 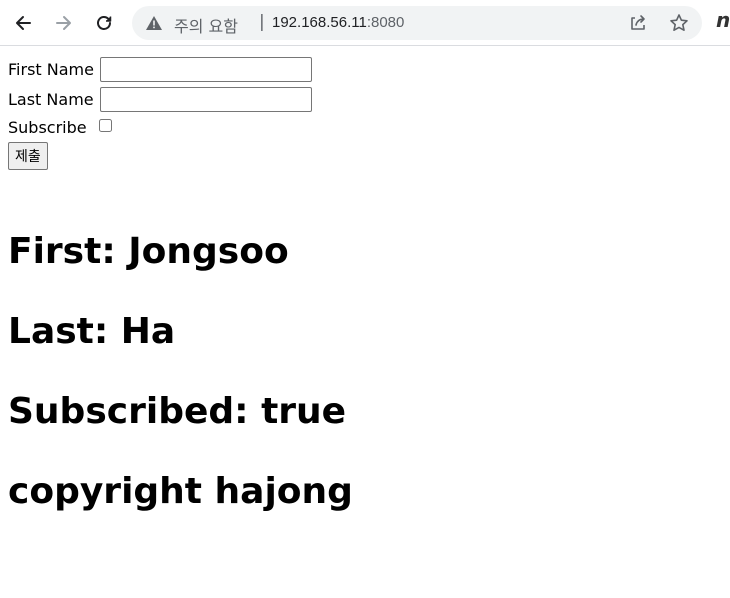 I want to click on reload-button, so click(x=104, y=23).